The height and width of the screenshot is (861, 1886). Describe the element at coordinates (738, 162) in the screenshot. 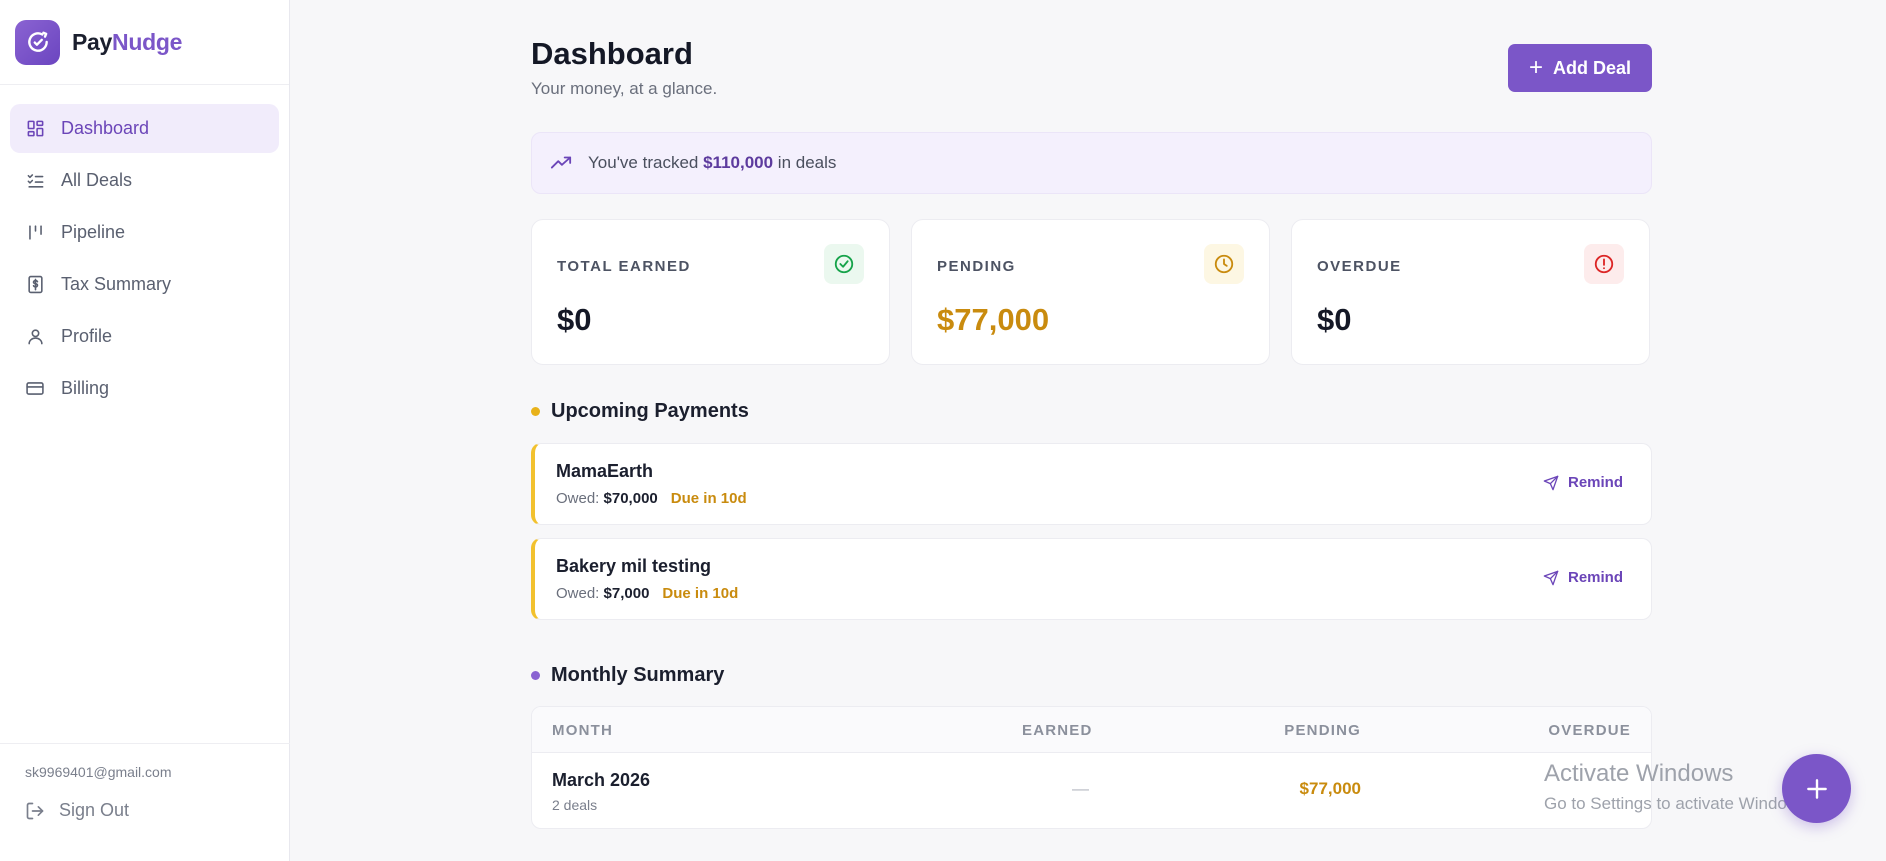

I see `tracked-amount: $110,000` at that location.